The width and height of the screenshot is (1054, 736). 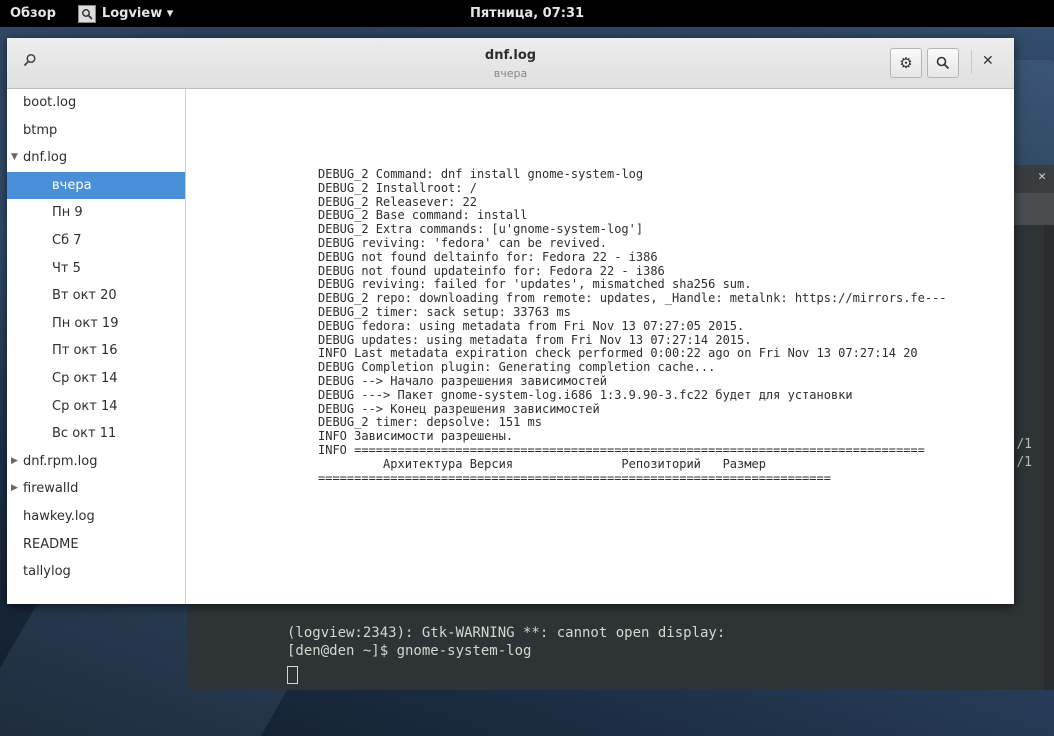 What do you see at coordinates (85, 351) in the screenshot?
I see `sidebar-item-label: Пт окт 16` at bounding box center [85, 351].